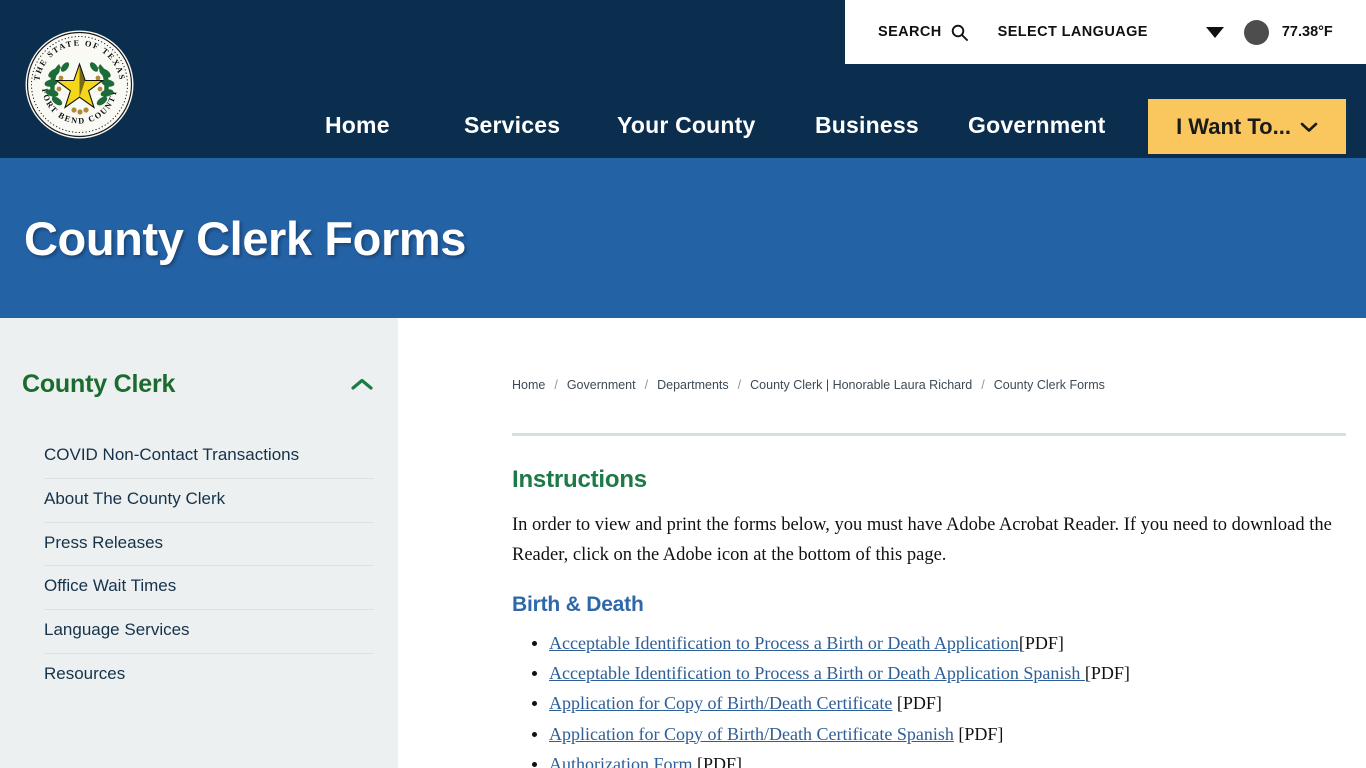 Image resolution: width=1366 pixels, height=768 pixels. What do you see at coordinates (929, 434) in the screenshot?
I see `content-divider` at bounding box center [929, 434].